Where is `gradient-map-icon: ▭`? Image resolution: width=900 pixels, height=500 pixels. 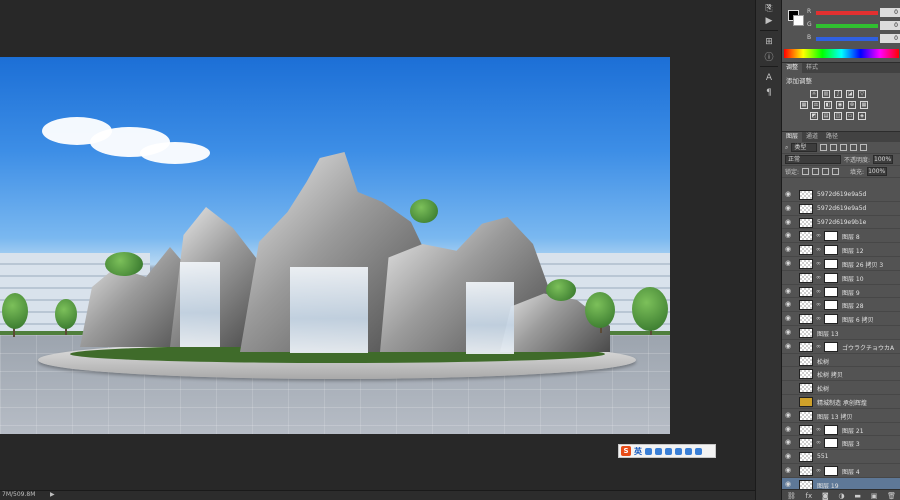
gradient-map-icon: ▭ is located at coordinates (850, 116).